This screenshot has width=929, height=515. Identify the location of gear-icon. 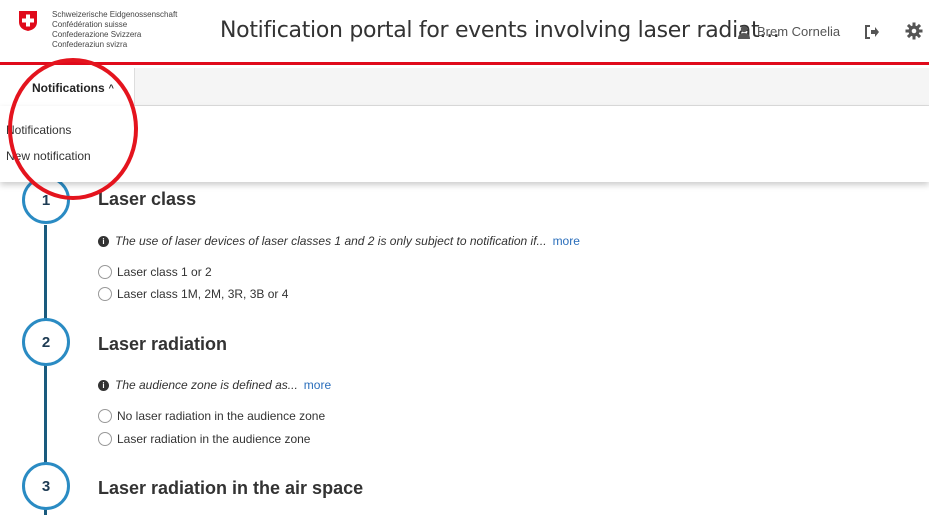
(914, 31).